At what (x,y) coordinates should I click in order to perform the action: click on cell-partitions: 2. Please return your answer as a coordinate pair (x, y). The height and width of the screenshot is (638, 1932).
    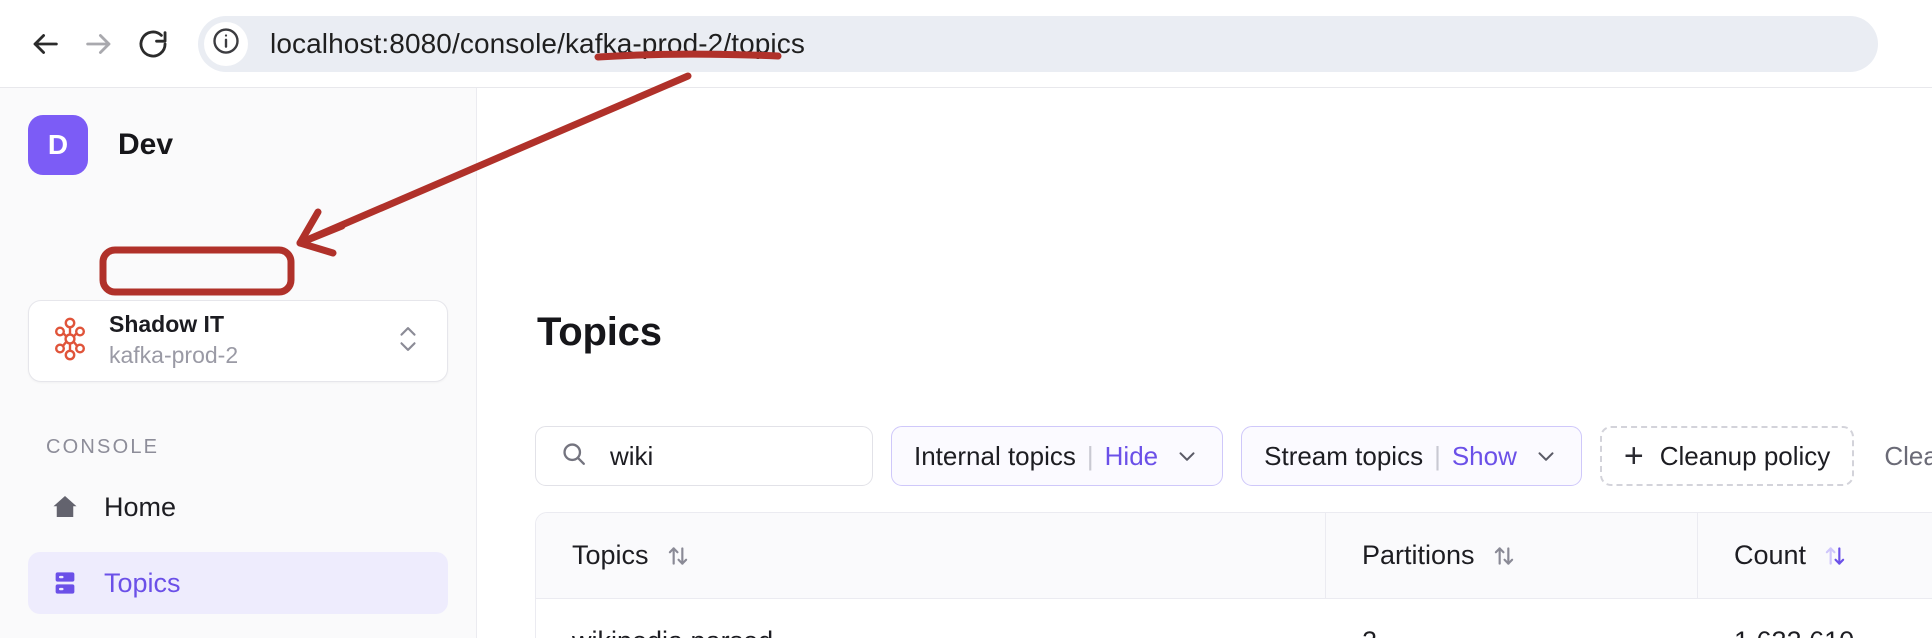
    Looking at the image, I should click on (1512, 618).